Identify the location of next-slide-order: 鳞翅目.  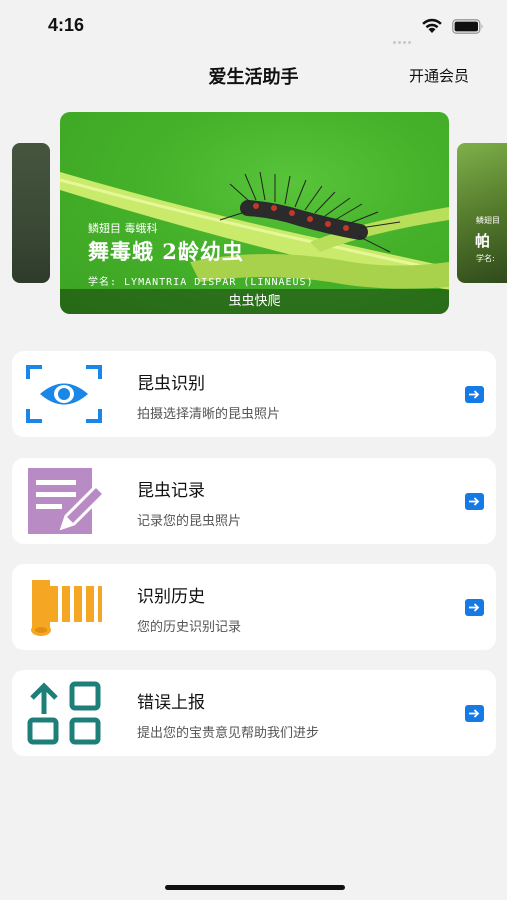
(488, 220).